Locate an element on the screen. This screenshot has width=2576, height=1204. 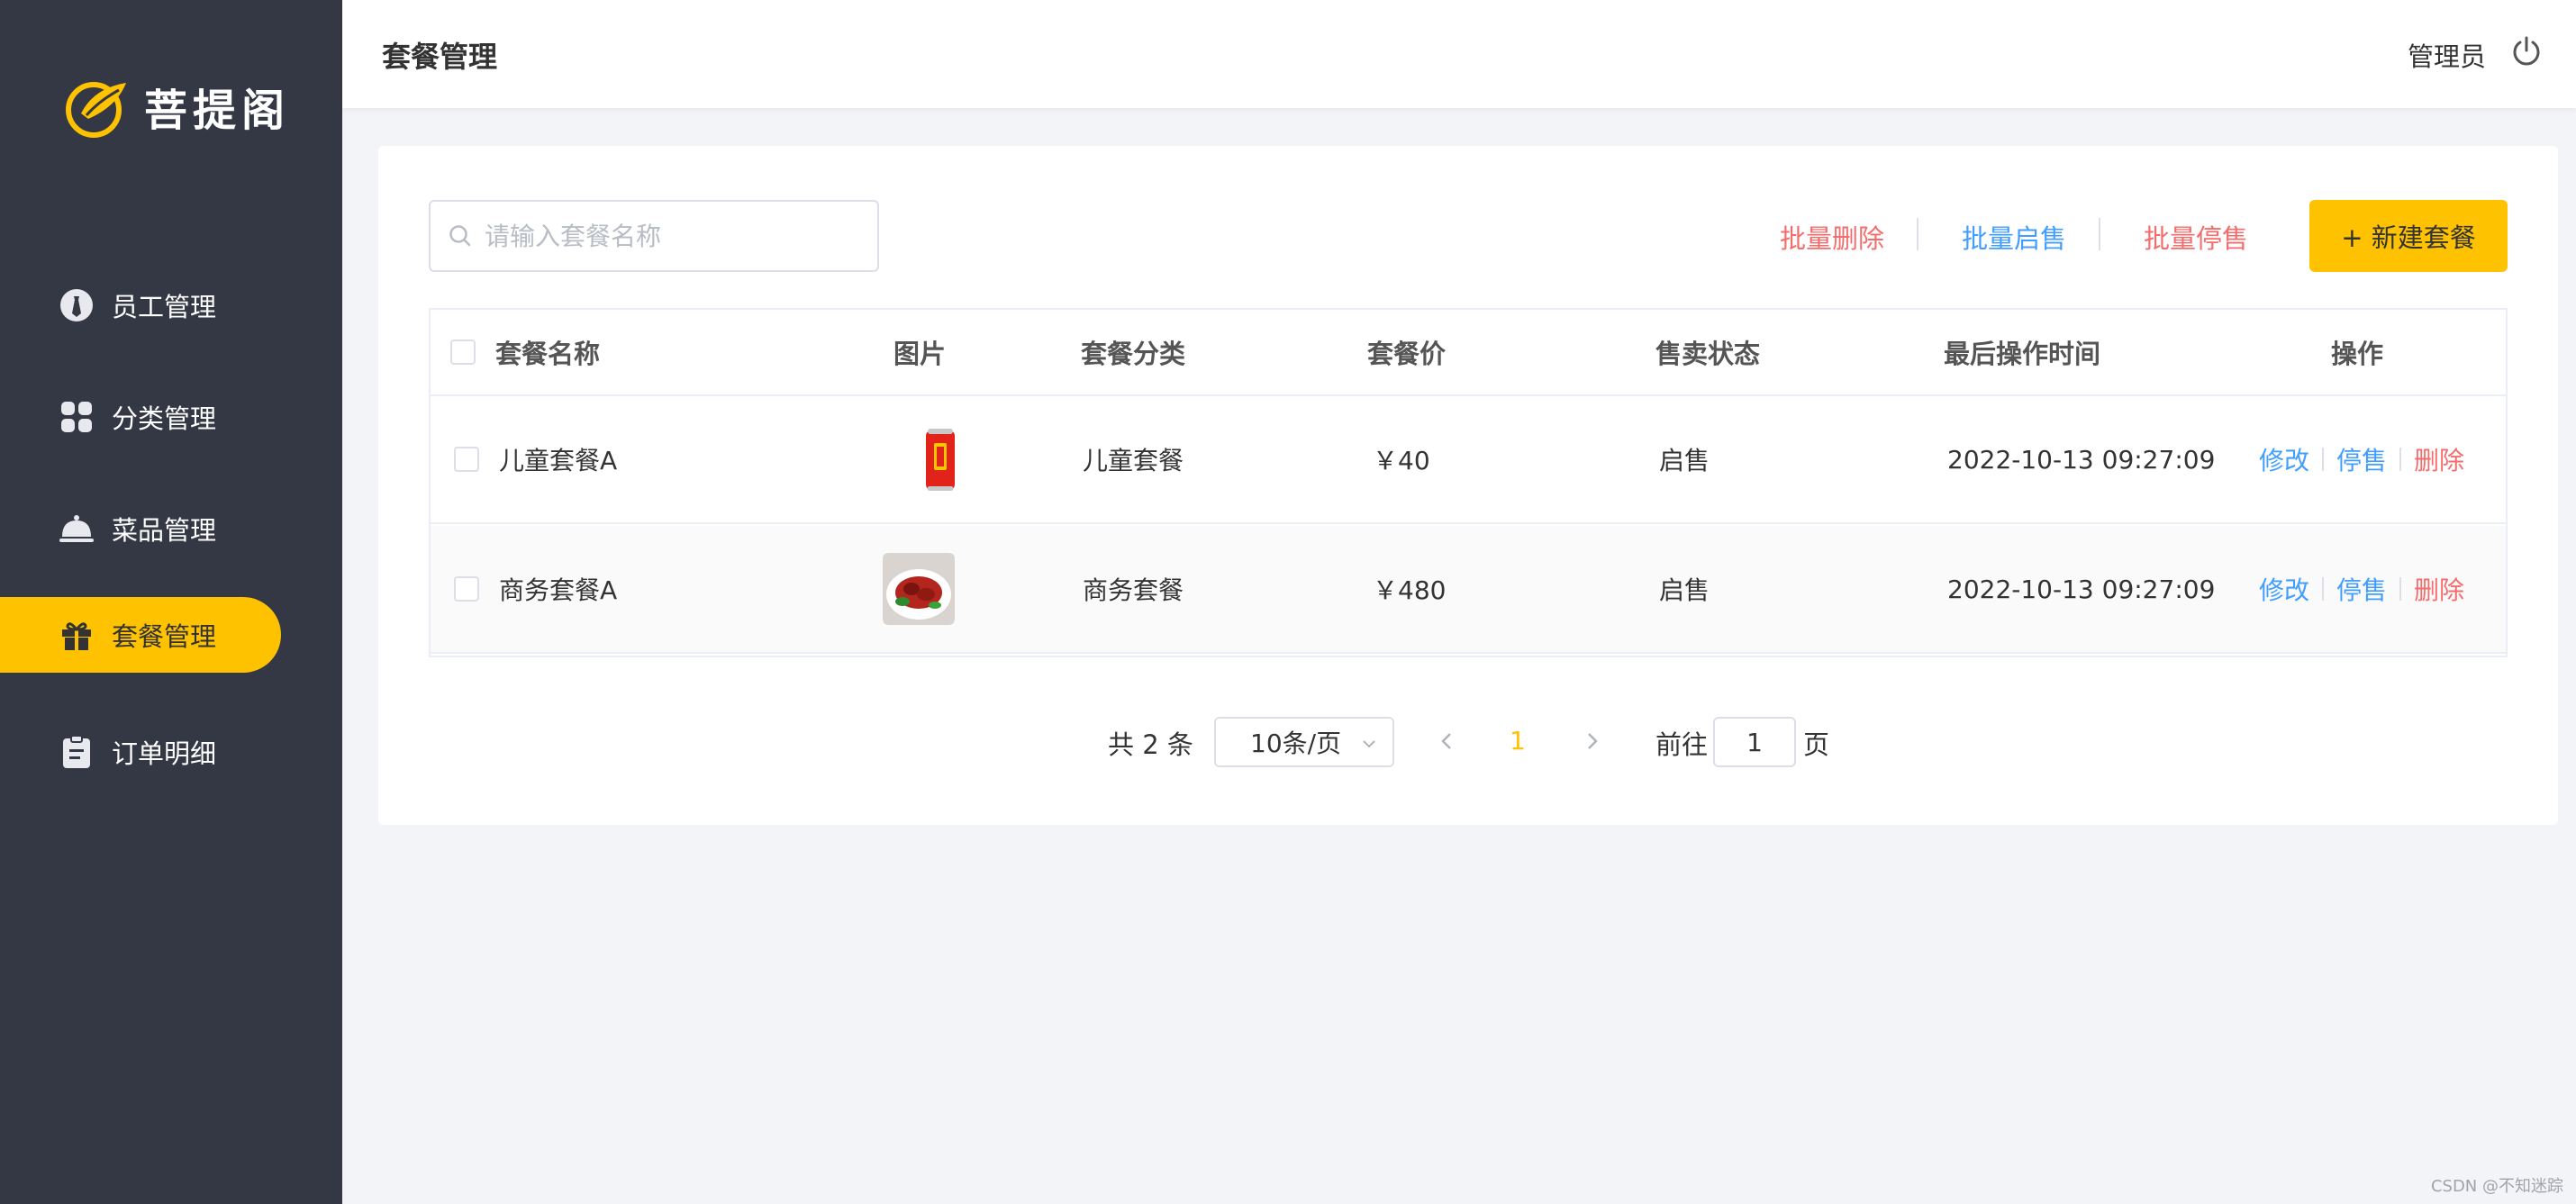
page-title: 套餐管理 is located at coordinates (440, 57).